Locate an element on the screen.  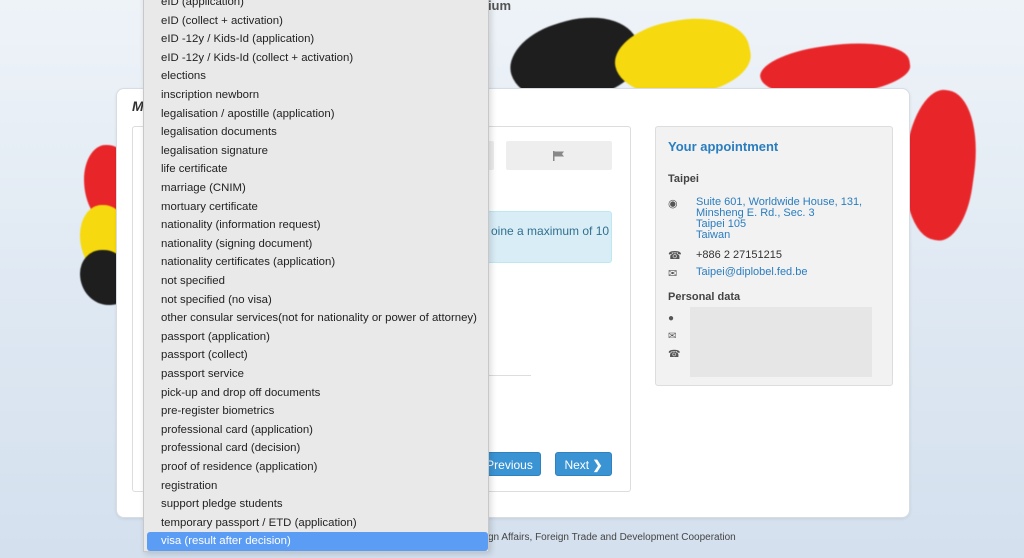
map-pin-icon: ◉ is located at coordinates (673, 204).